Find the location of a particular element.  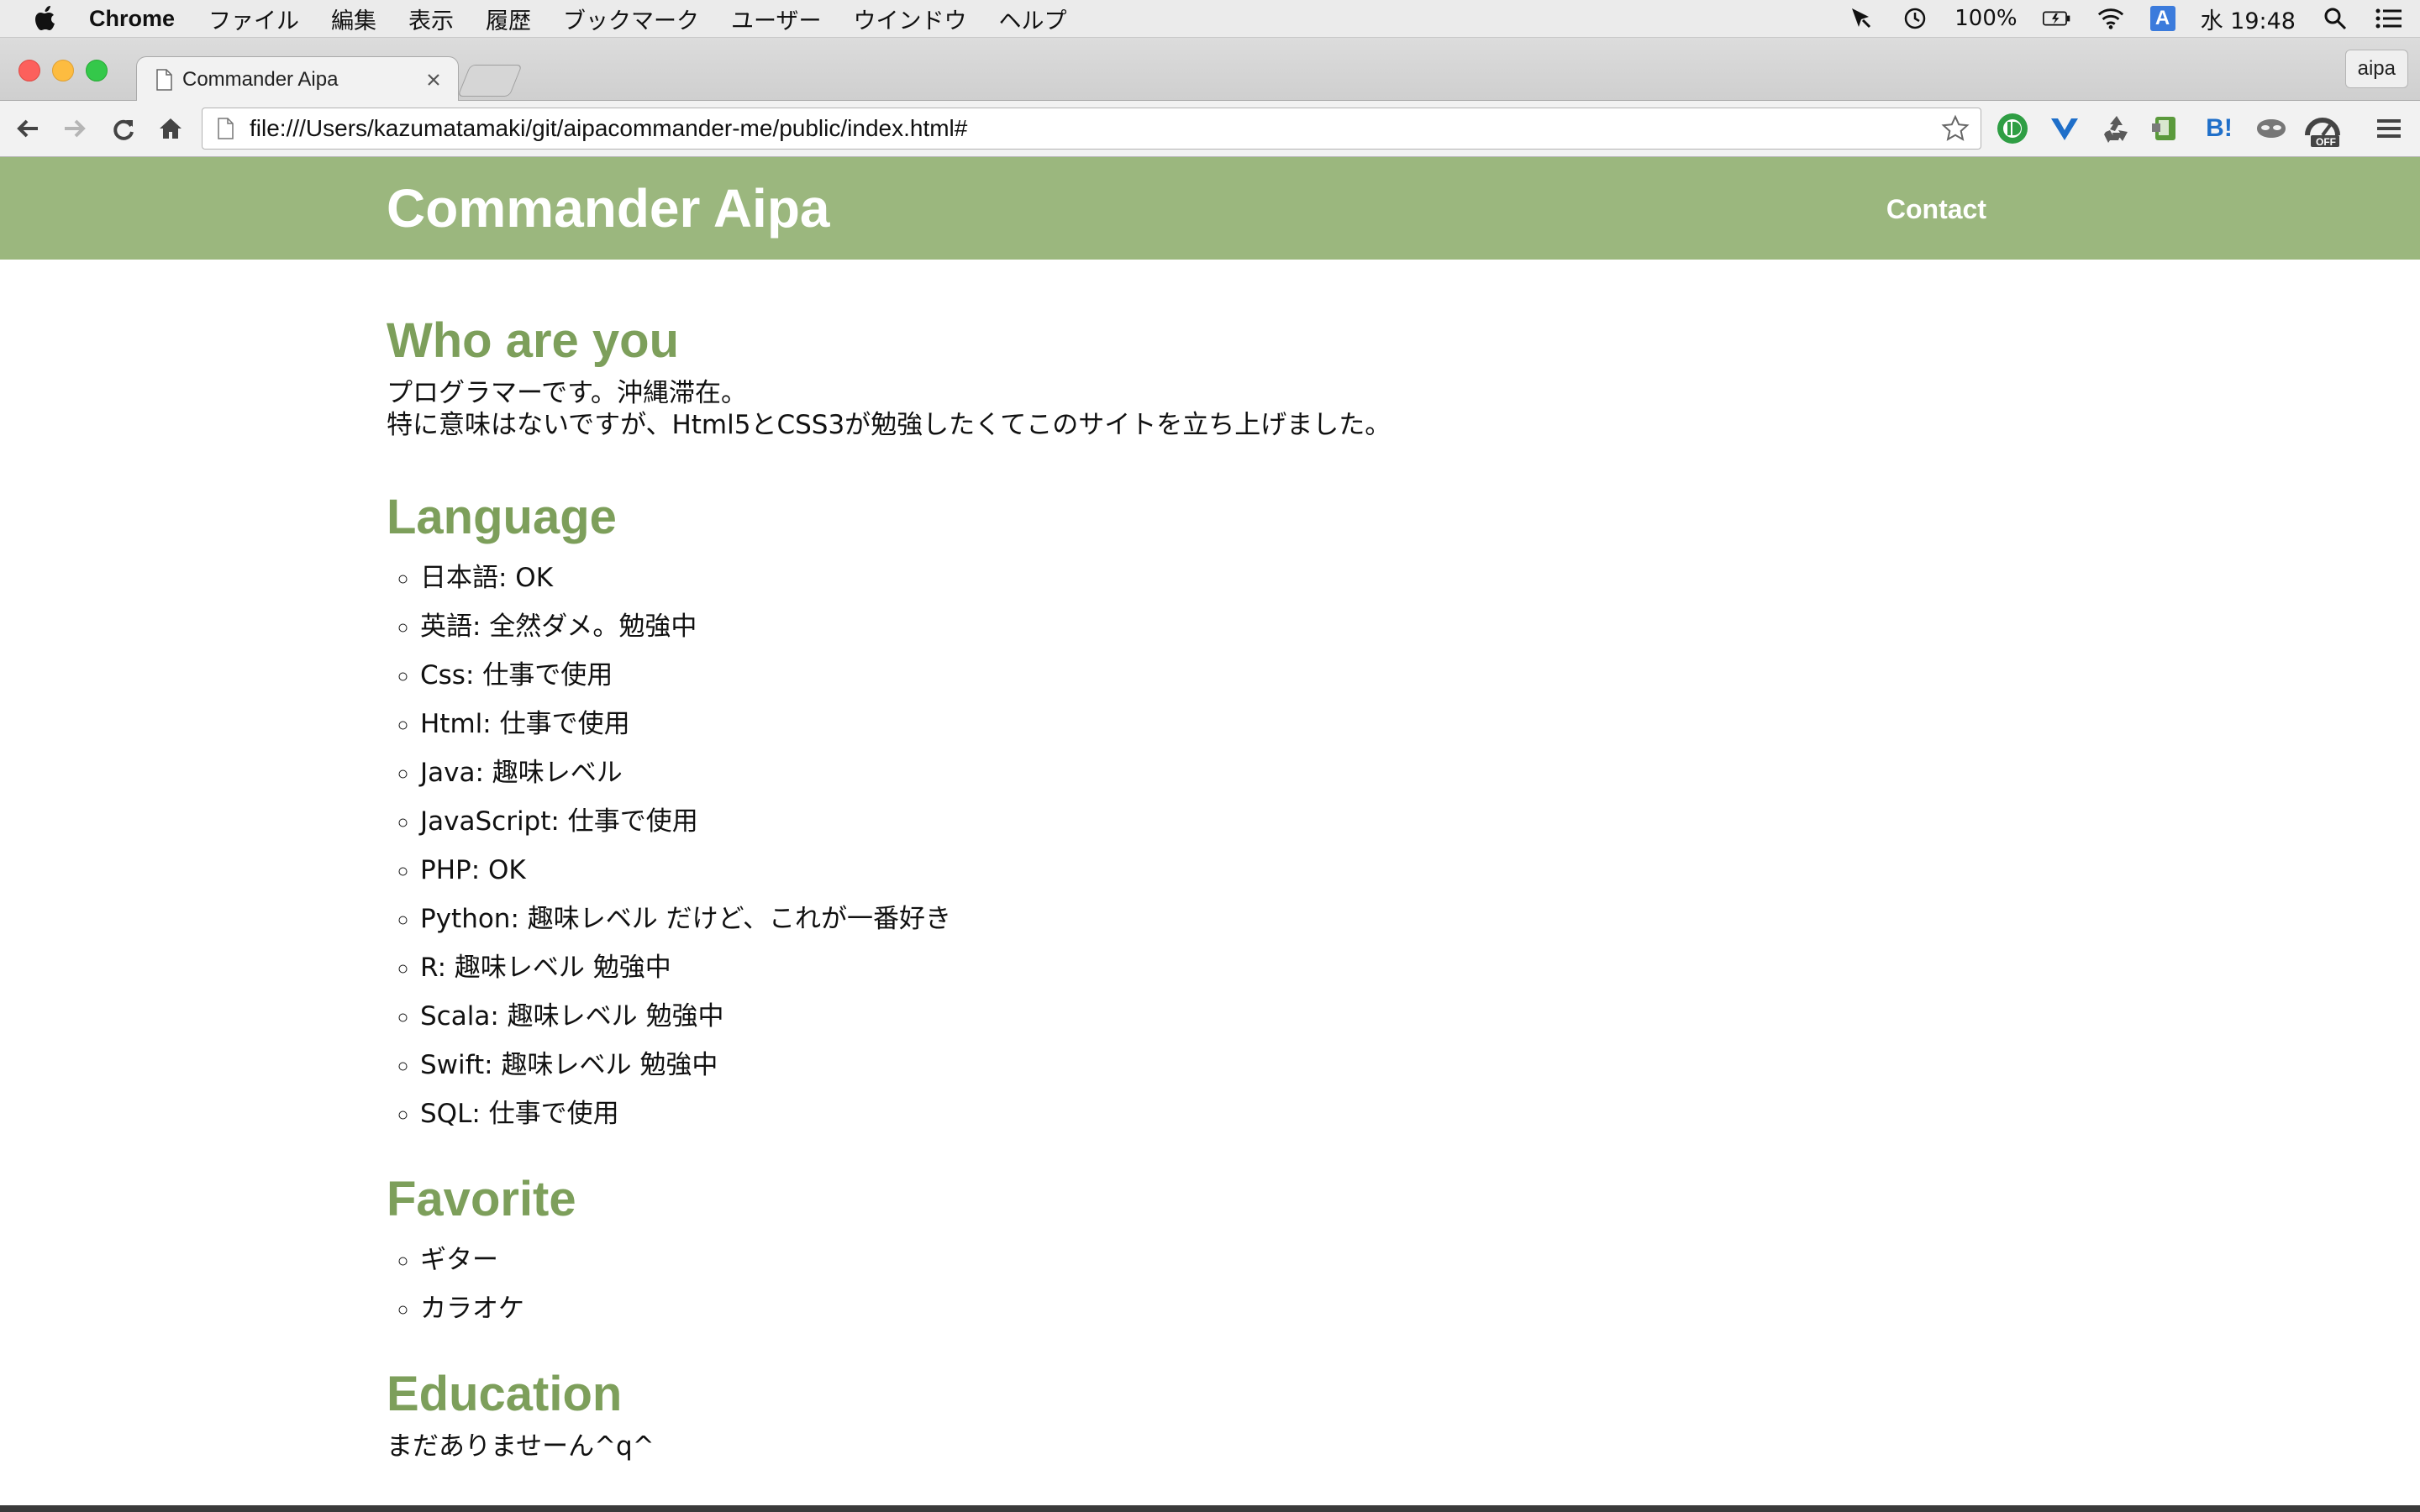

clock: 水 19:48 is located at coordinates (2248, 19).